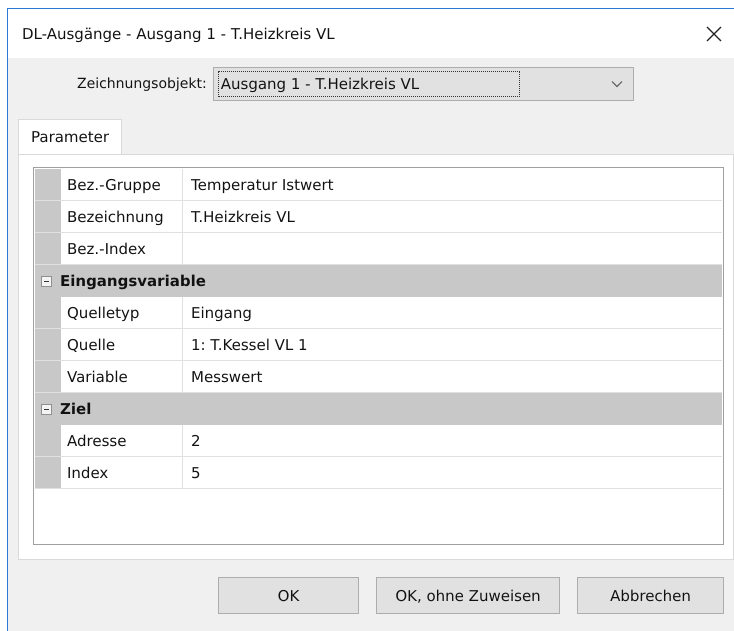 This screenshot has width=734, height=631. Describe the element at coordinates (423, 84) in the screenshot. I see `object-dropdown: Ausgang 1 - T.Heizkreis VL` at that location.